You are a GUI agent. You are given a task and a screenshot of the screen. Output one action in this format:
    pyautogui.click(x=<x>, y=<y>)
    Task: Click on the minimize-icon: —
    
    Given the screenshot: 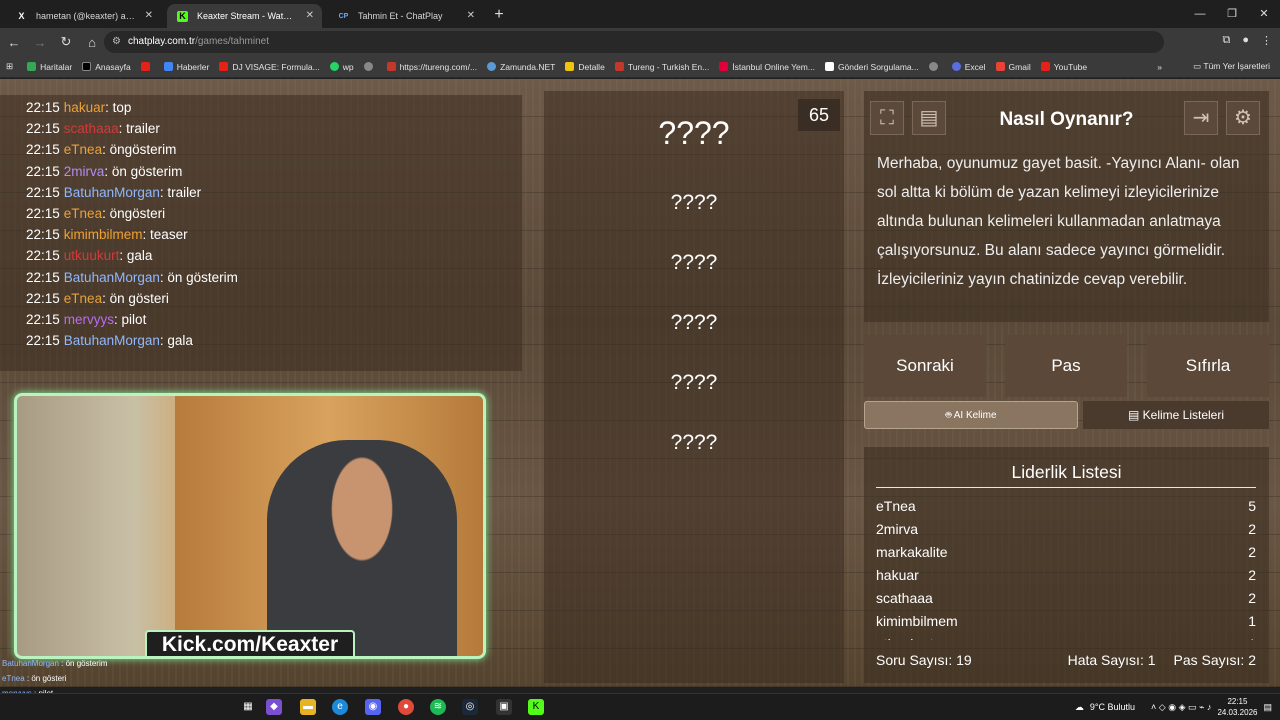 What is the action you would take?
    pyautogui.click(x=1200, y=14)
    